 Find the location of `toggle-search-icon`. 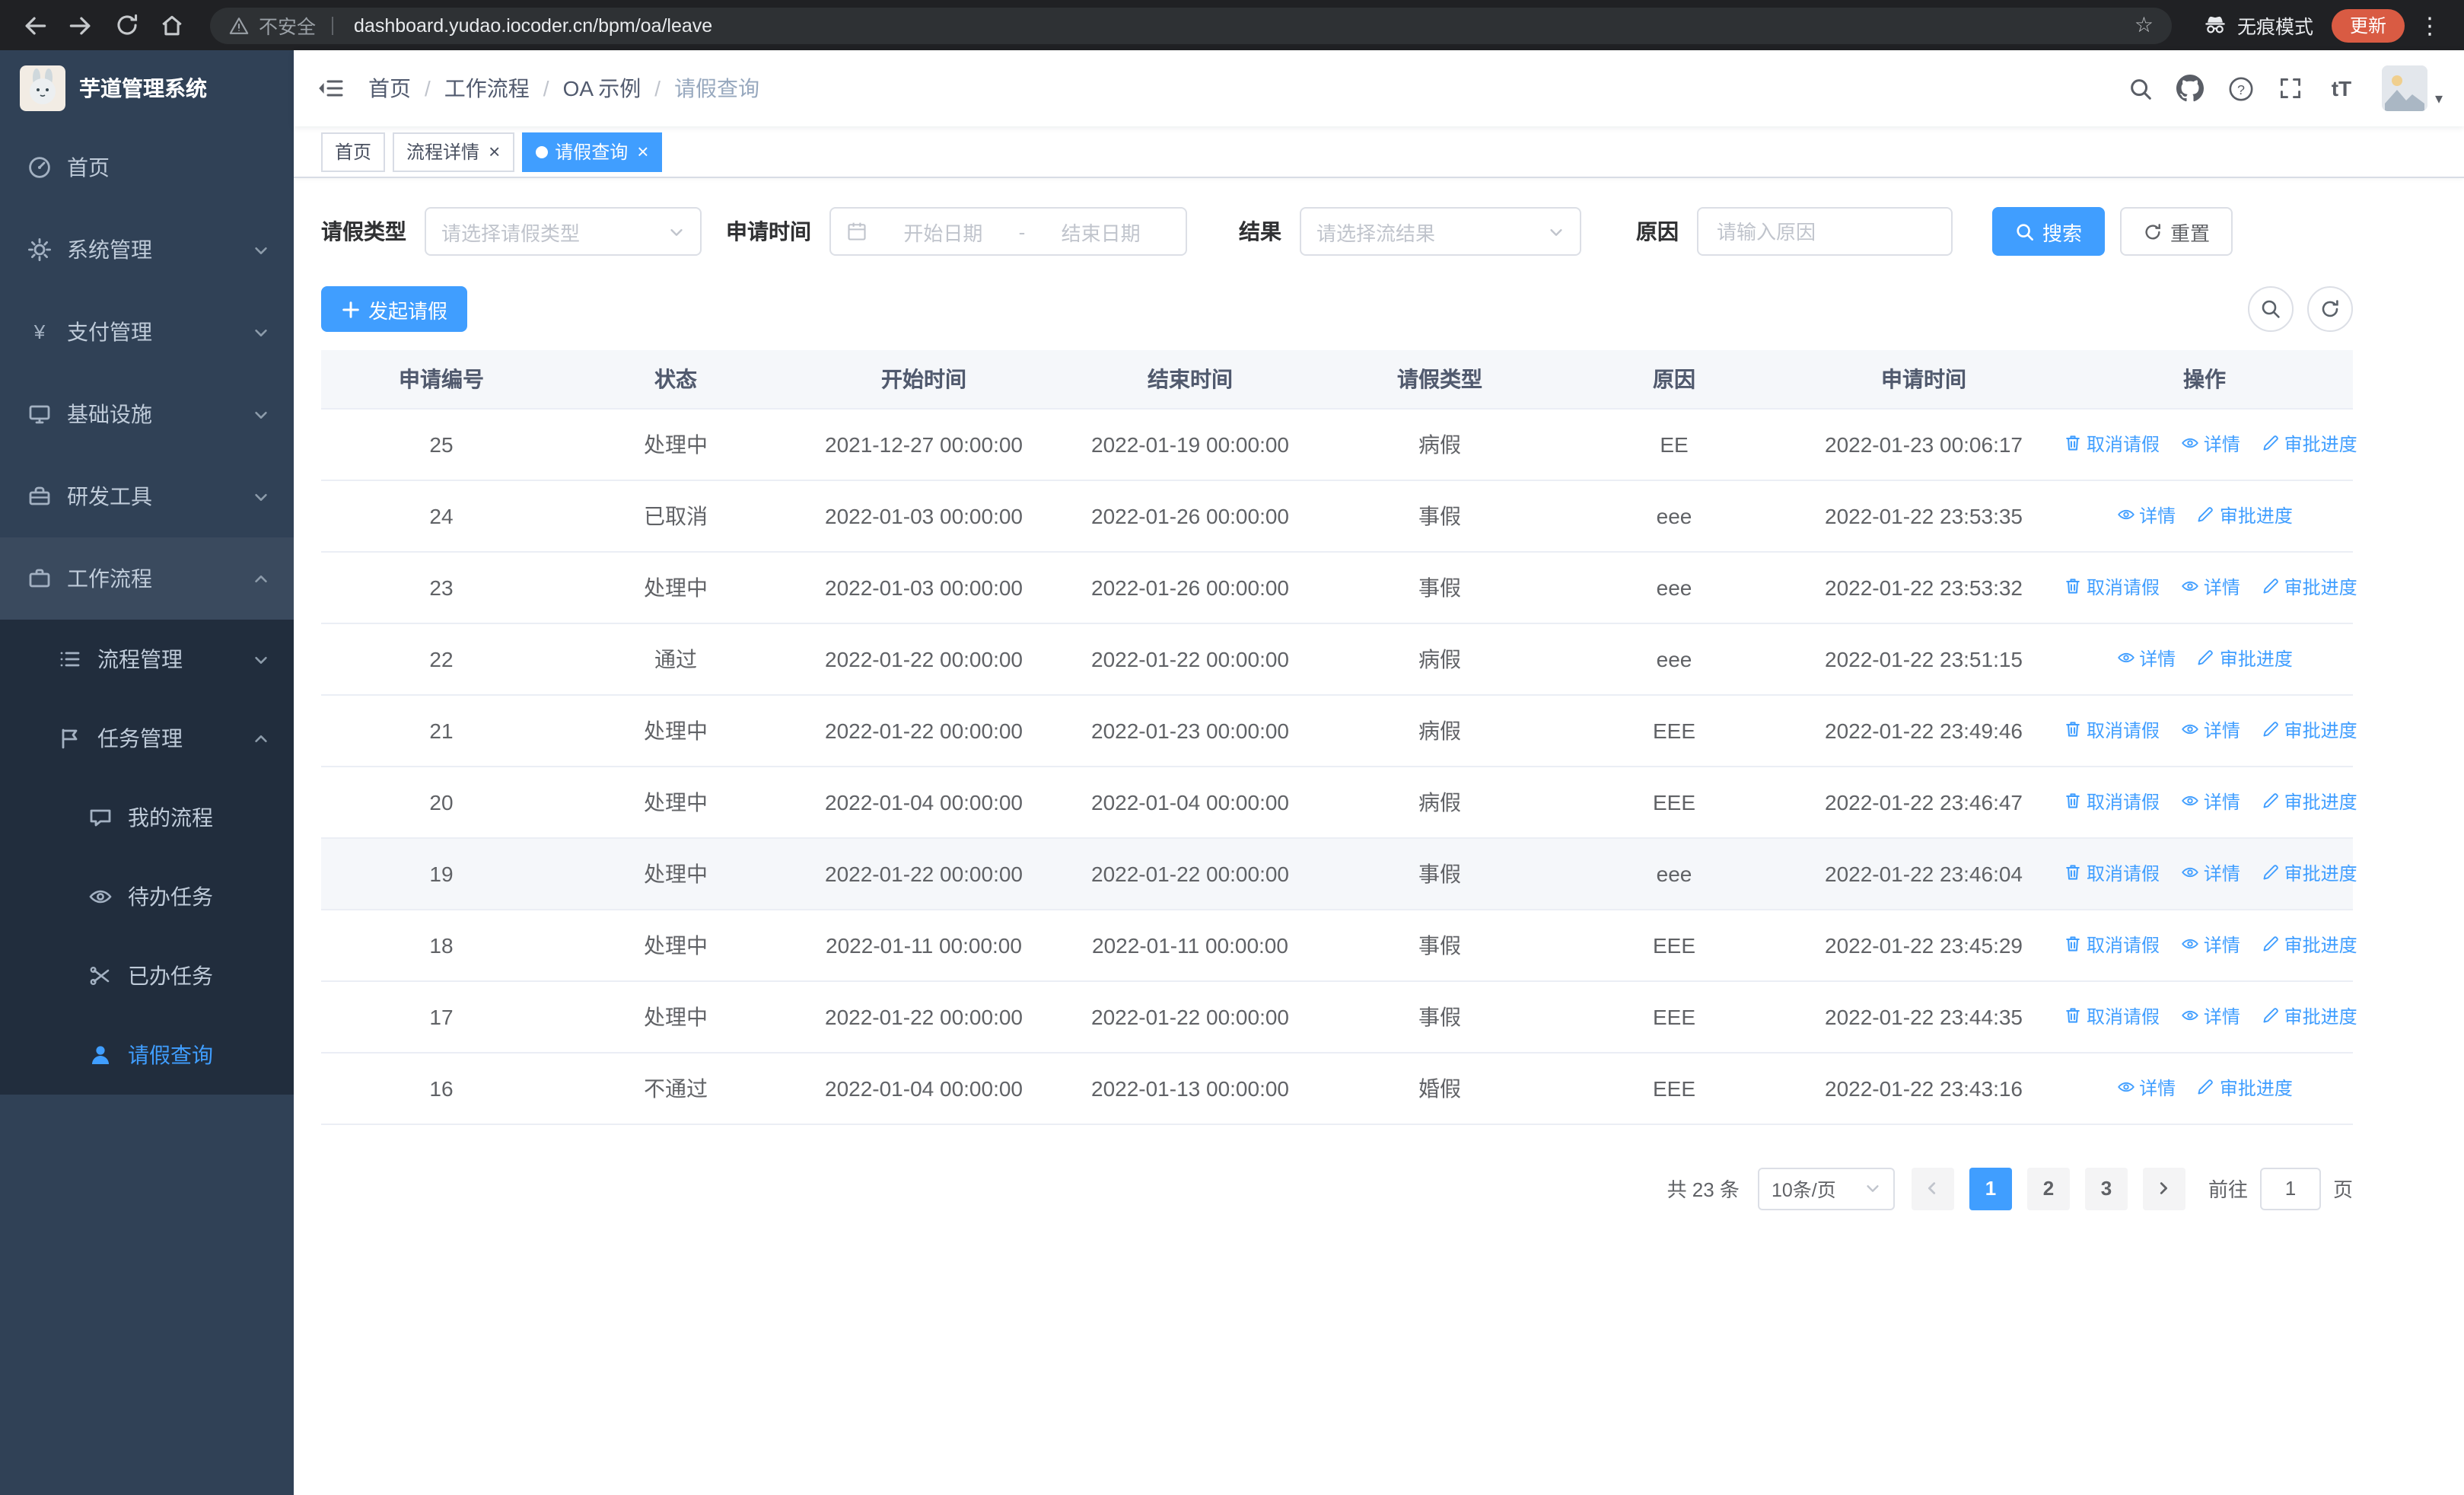

toggle-search-icon is located at coordinates (2271, 309).